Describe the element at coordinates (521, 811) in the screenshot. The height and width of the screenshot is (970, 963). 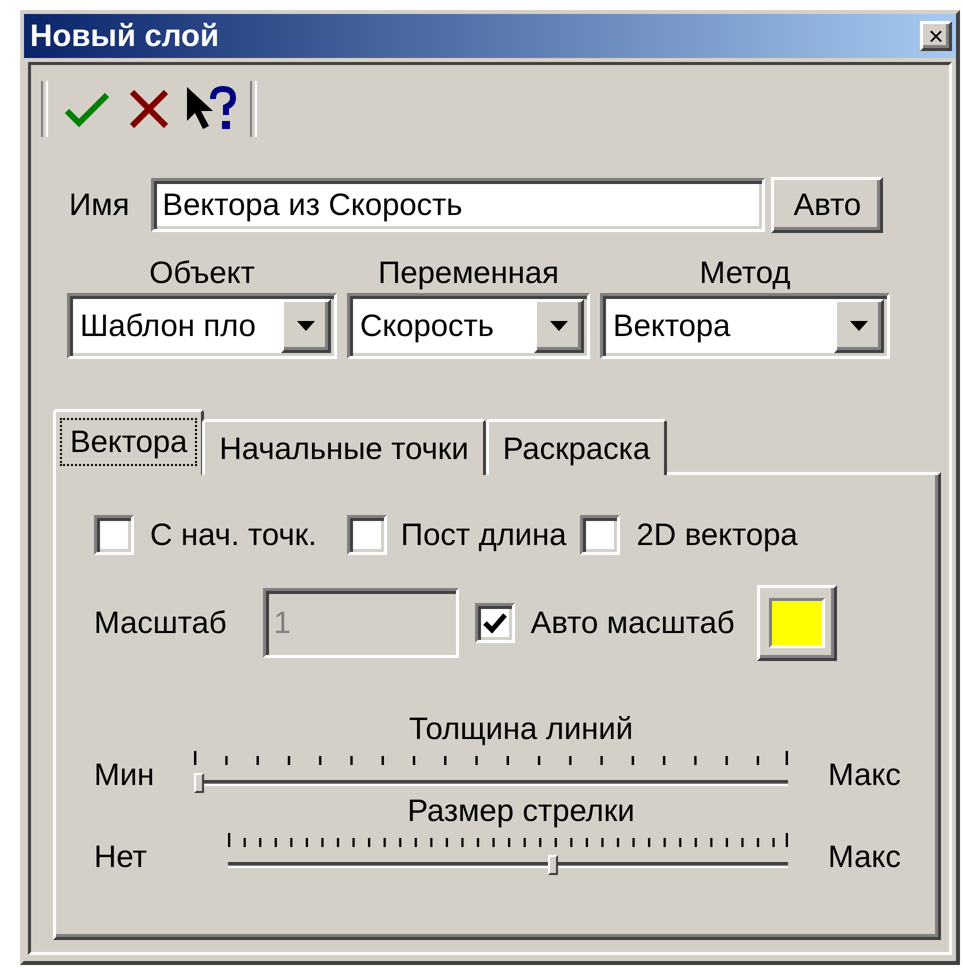
I see `slider-title: Размер стрелки` at that location.